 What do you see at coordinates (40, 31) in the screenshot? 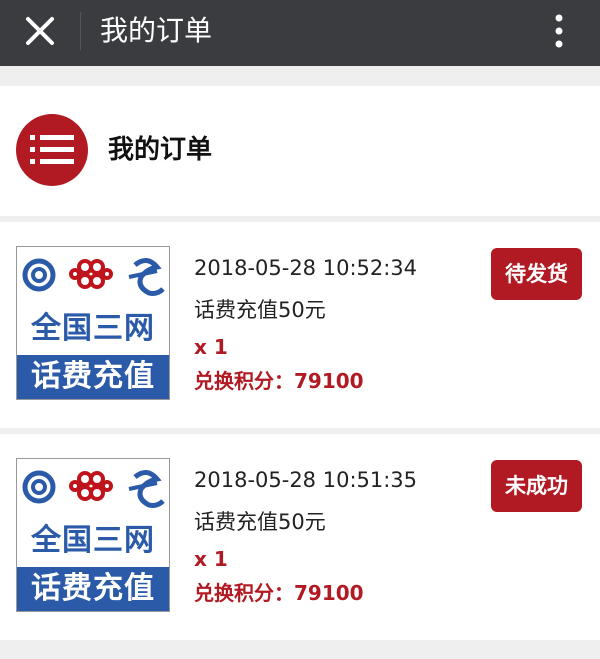
I see `close-icon` at bounding box center [40, 31].